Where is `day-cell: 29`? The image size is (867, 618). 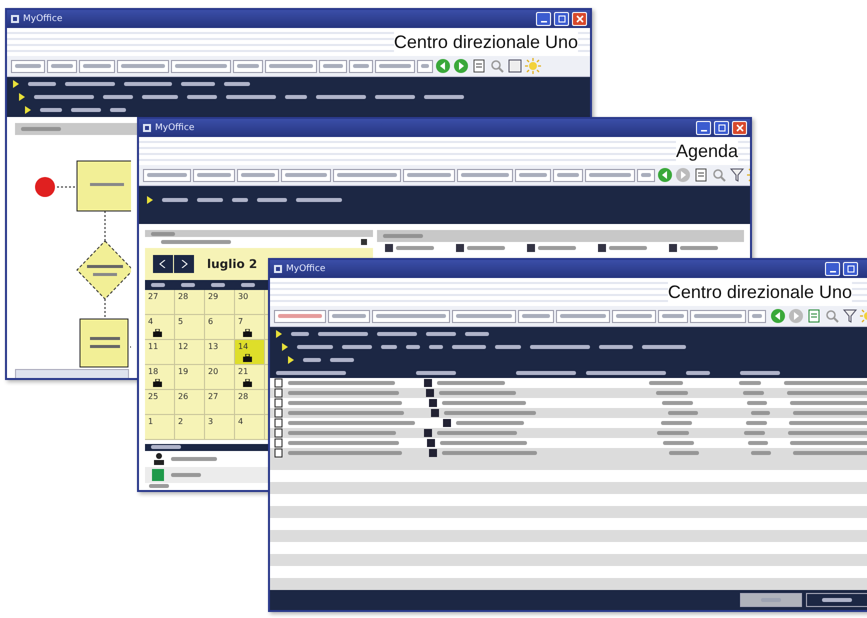 day-cell: 29 is located at coordinates (220, 302).